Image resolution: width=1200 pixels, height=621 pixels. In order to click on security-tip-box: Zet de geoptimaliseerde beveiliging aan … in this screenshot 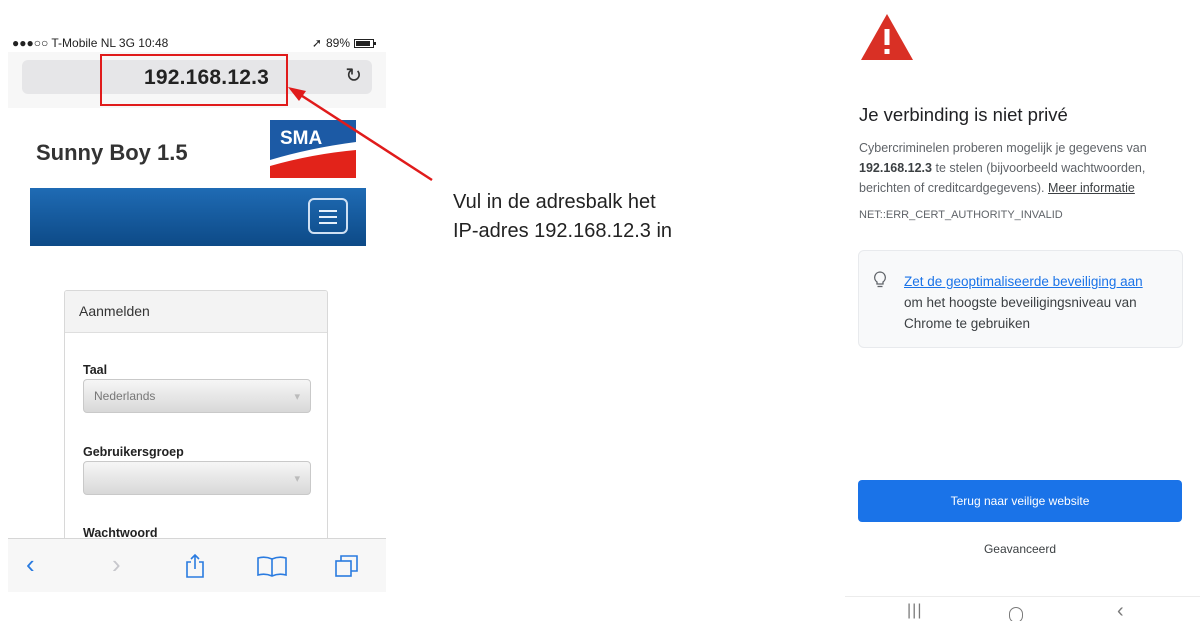, I will do `click(1020, 299)`.